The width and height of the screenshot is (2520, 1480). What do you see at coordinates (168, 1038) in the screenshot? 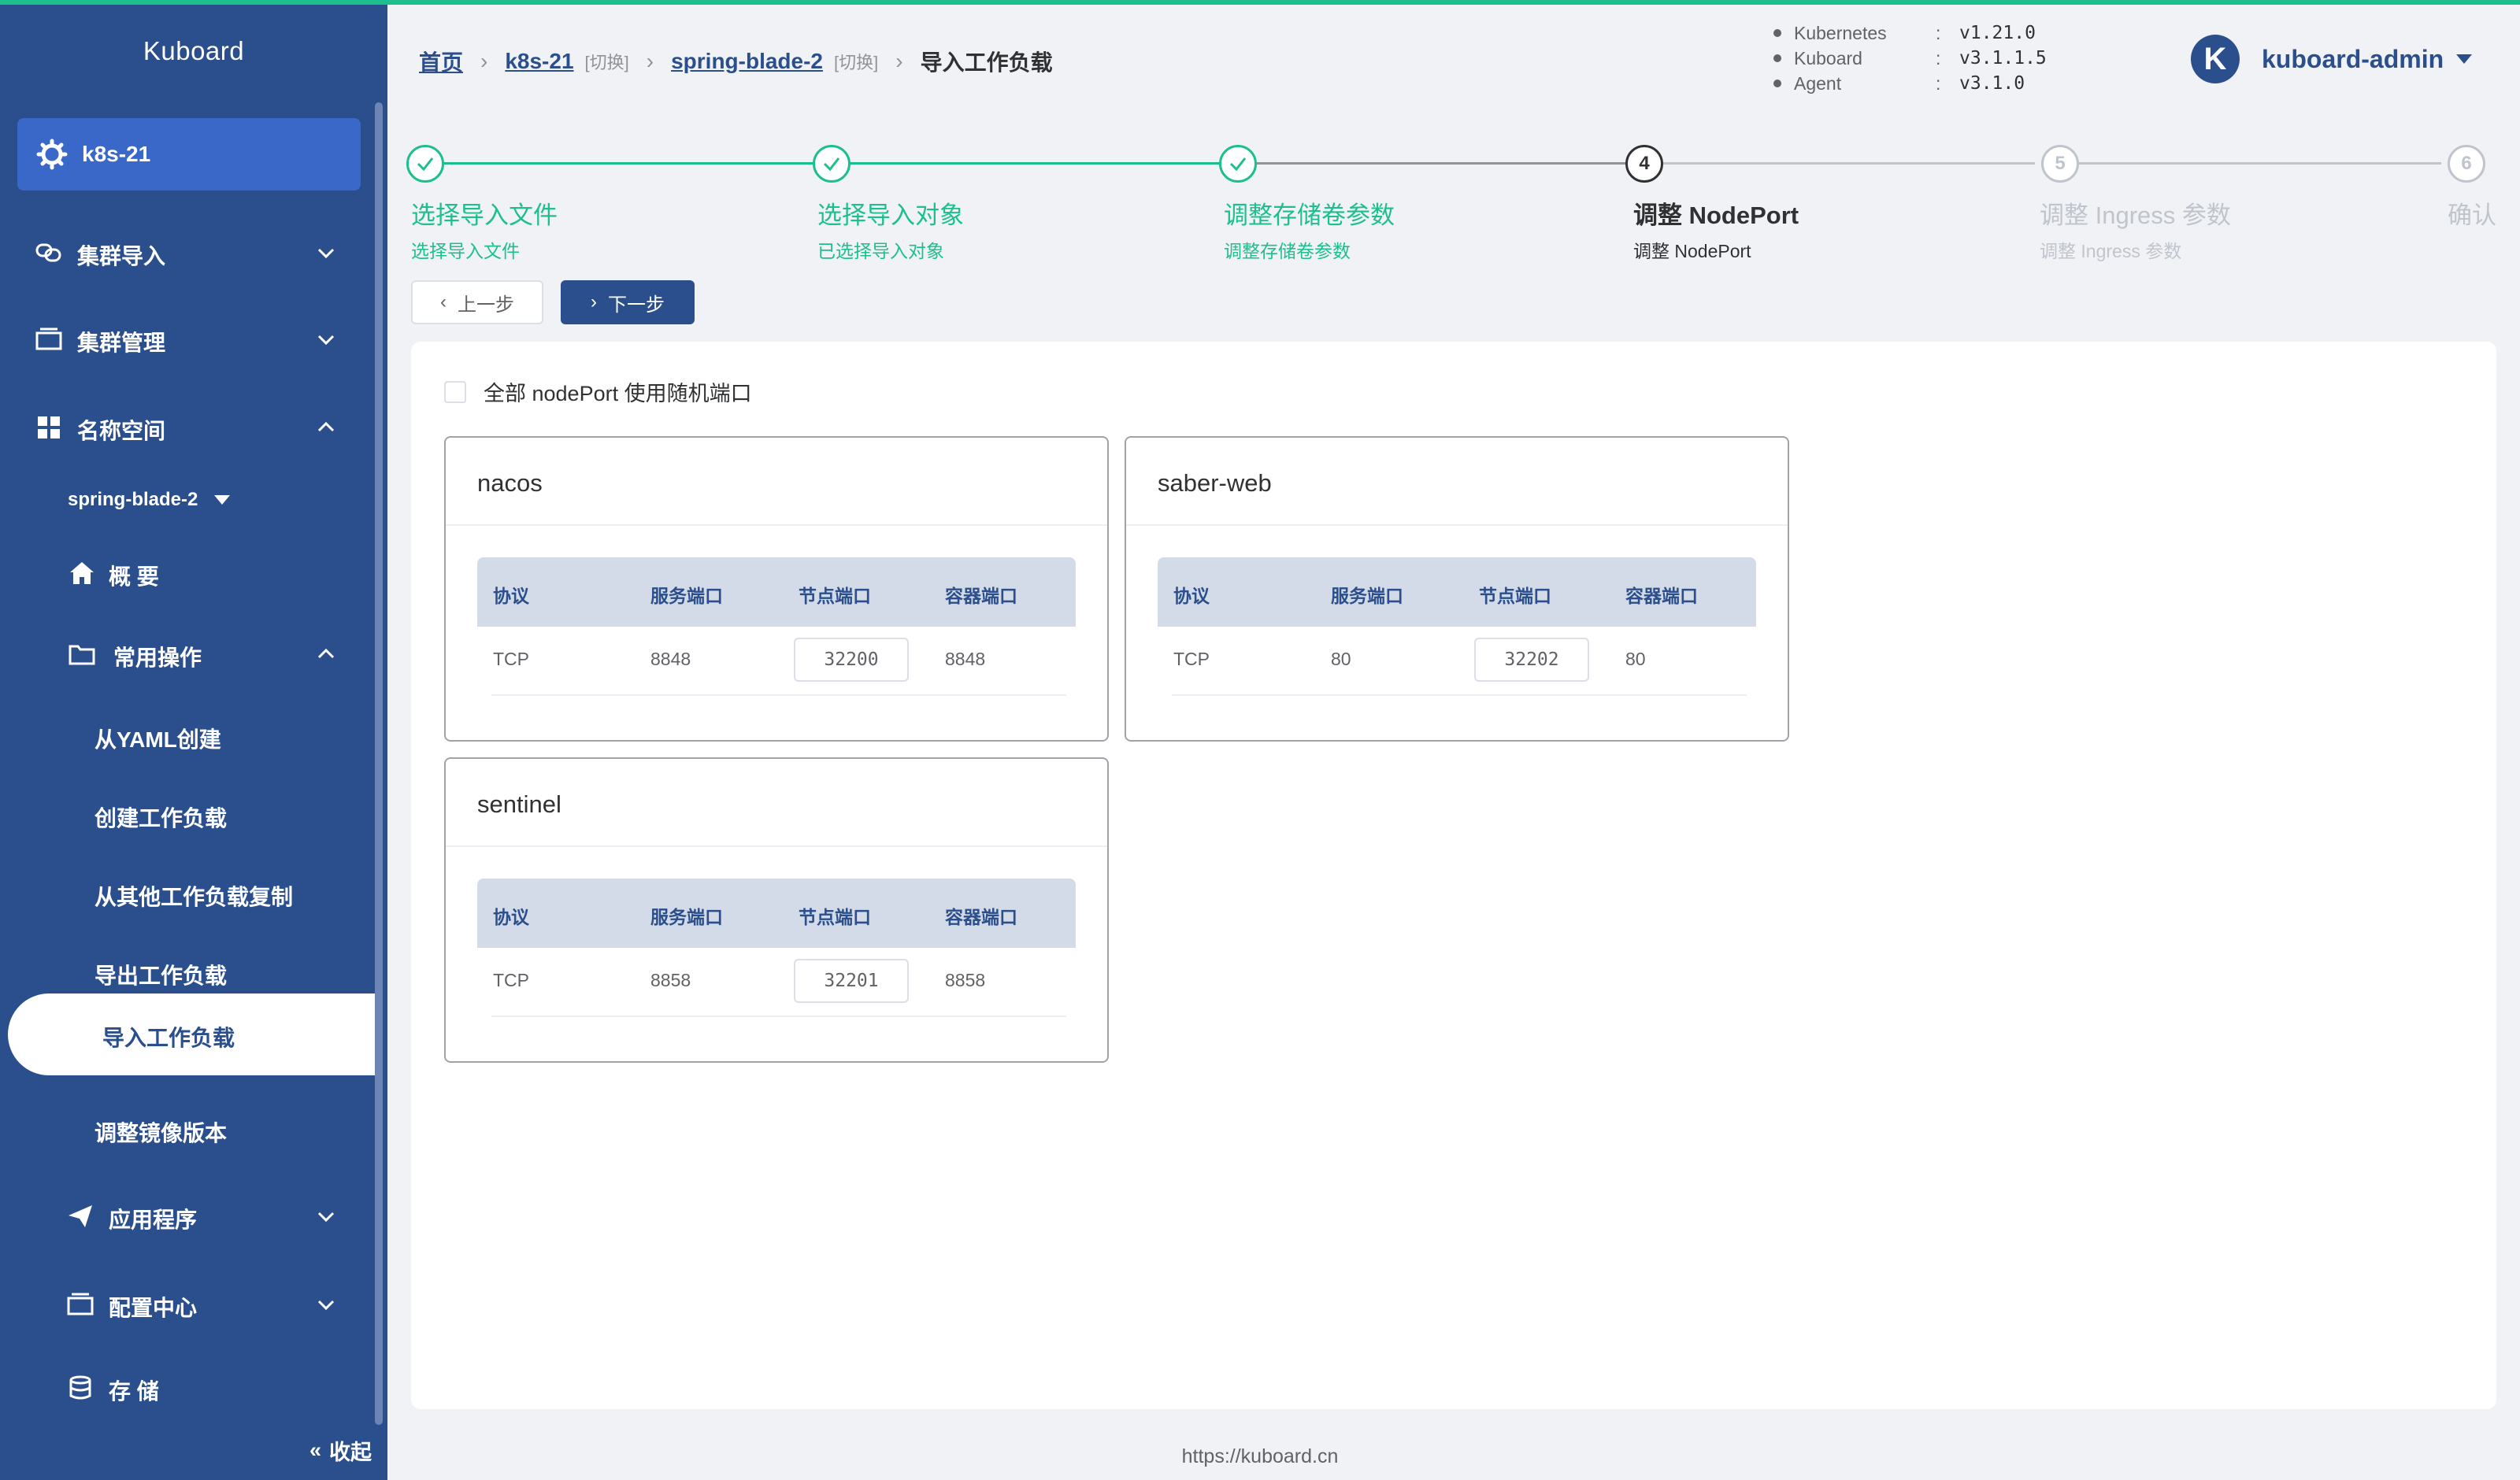
I see `sidebar-item-label: 导入工作负载` at bounding box center [168, 1038].